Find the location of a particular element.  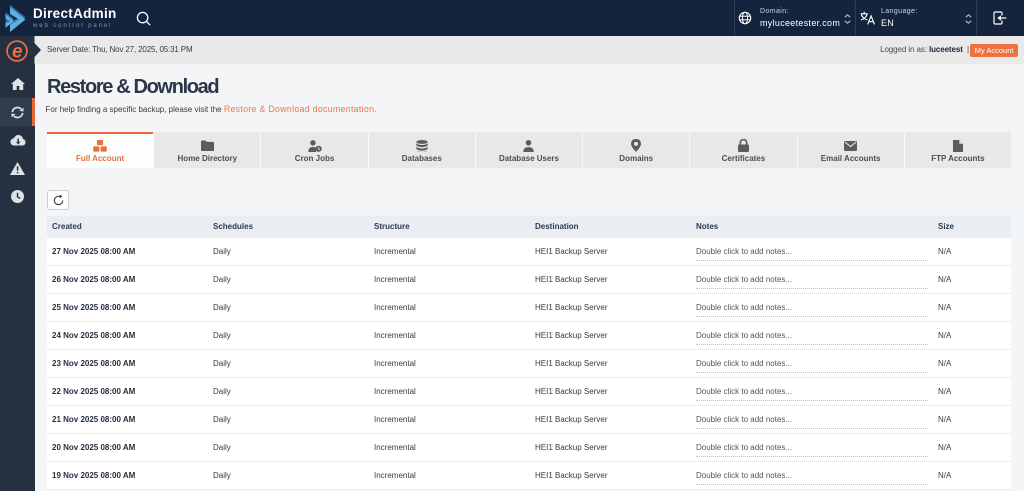

svg-text: e is located at coordinates (17, 51).